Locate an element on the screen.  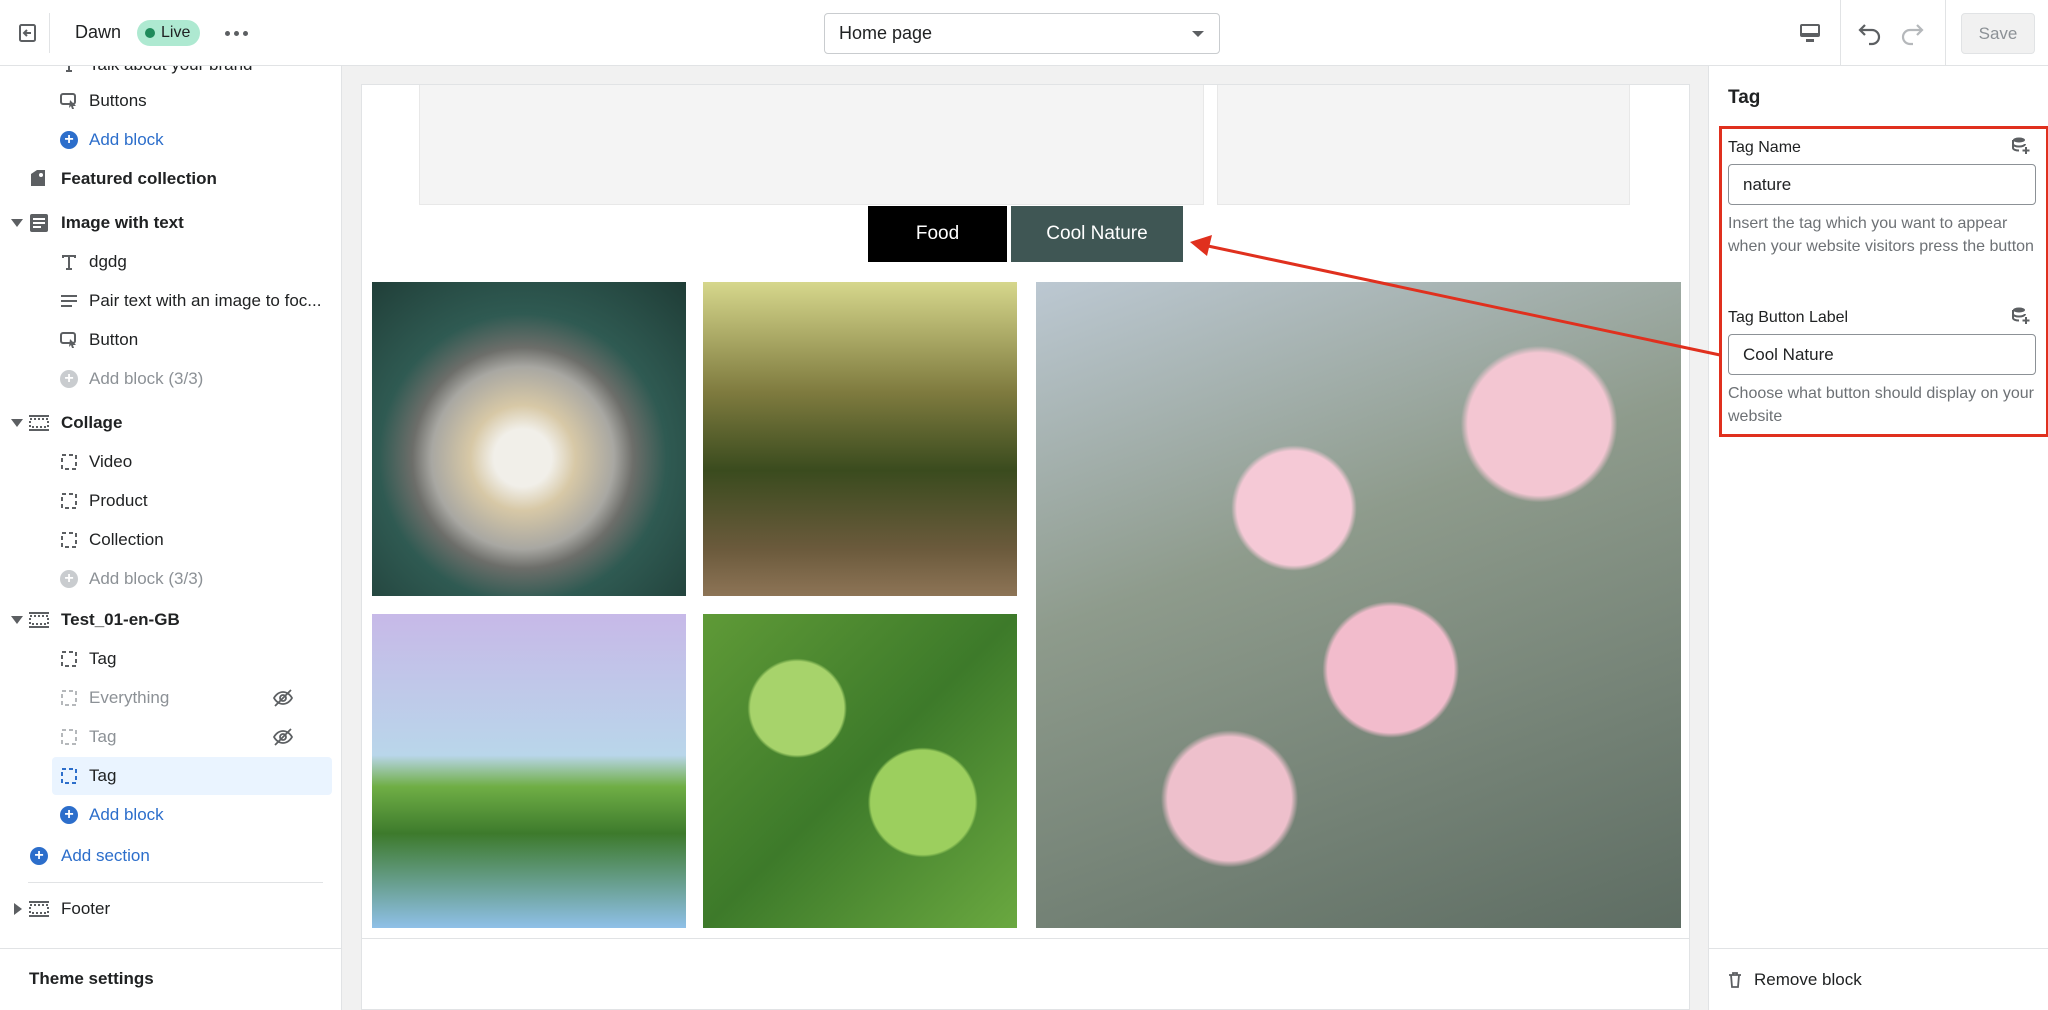
sidebar-item-label: Product is located at coordinates (118, 500).